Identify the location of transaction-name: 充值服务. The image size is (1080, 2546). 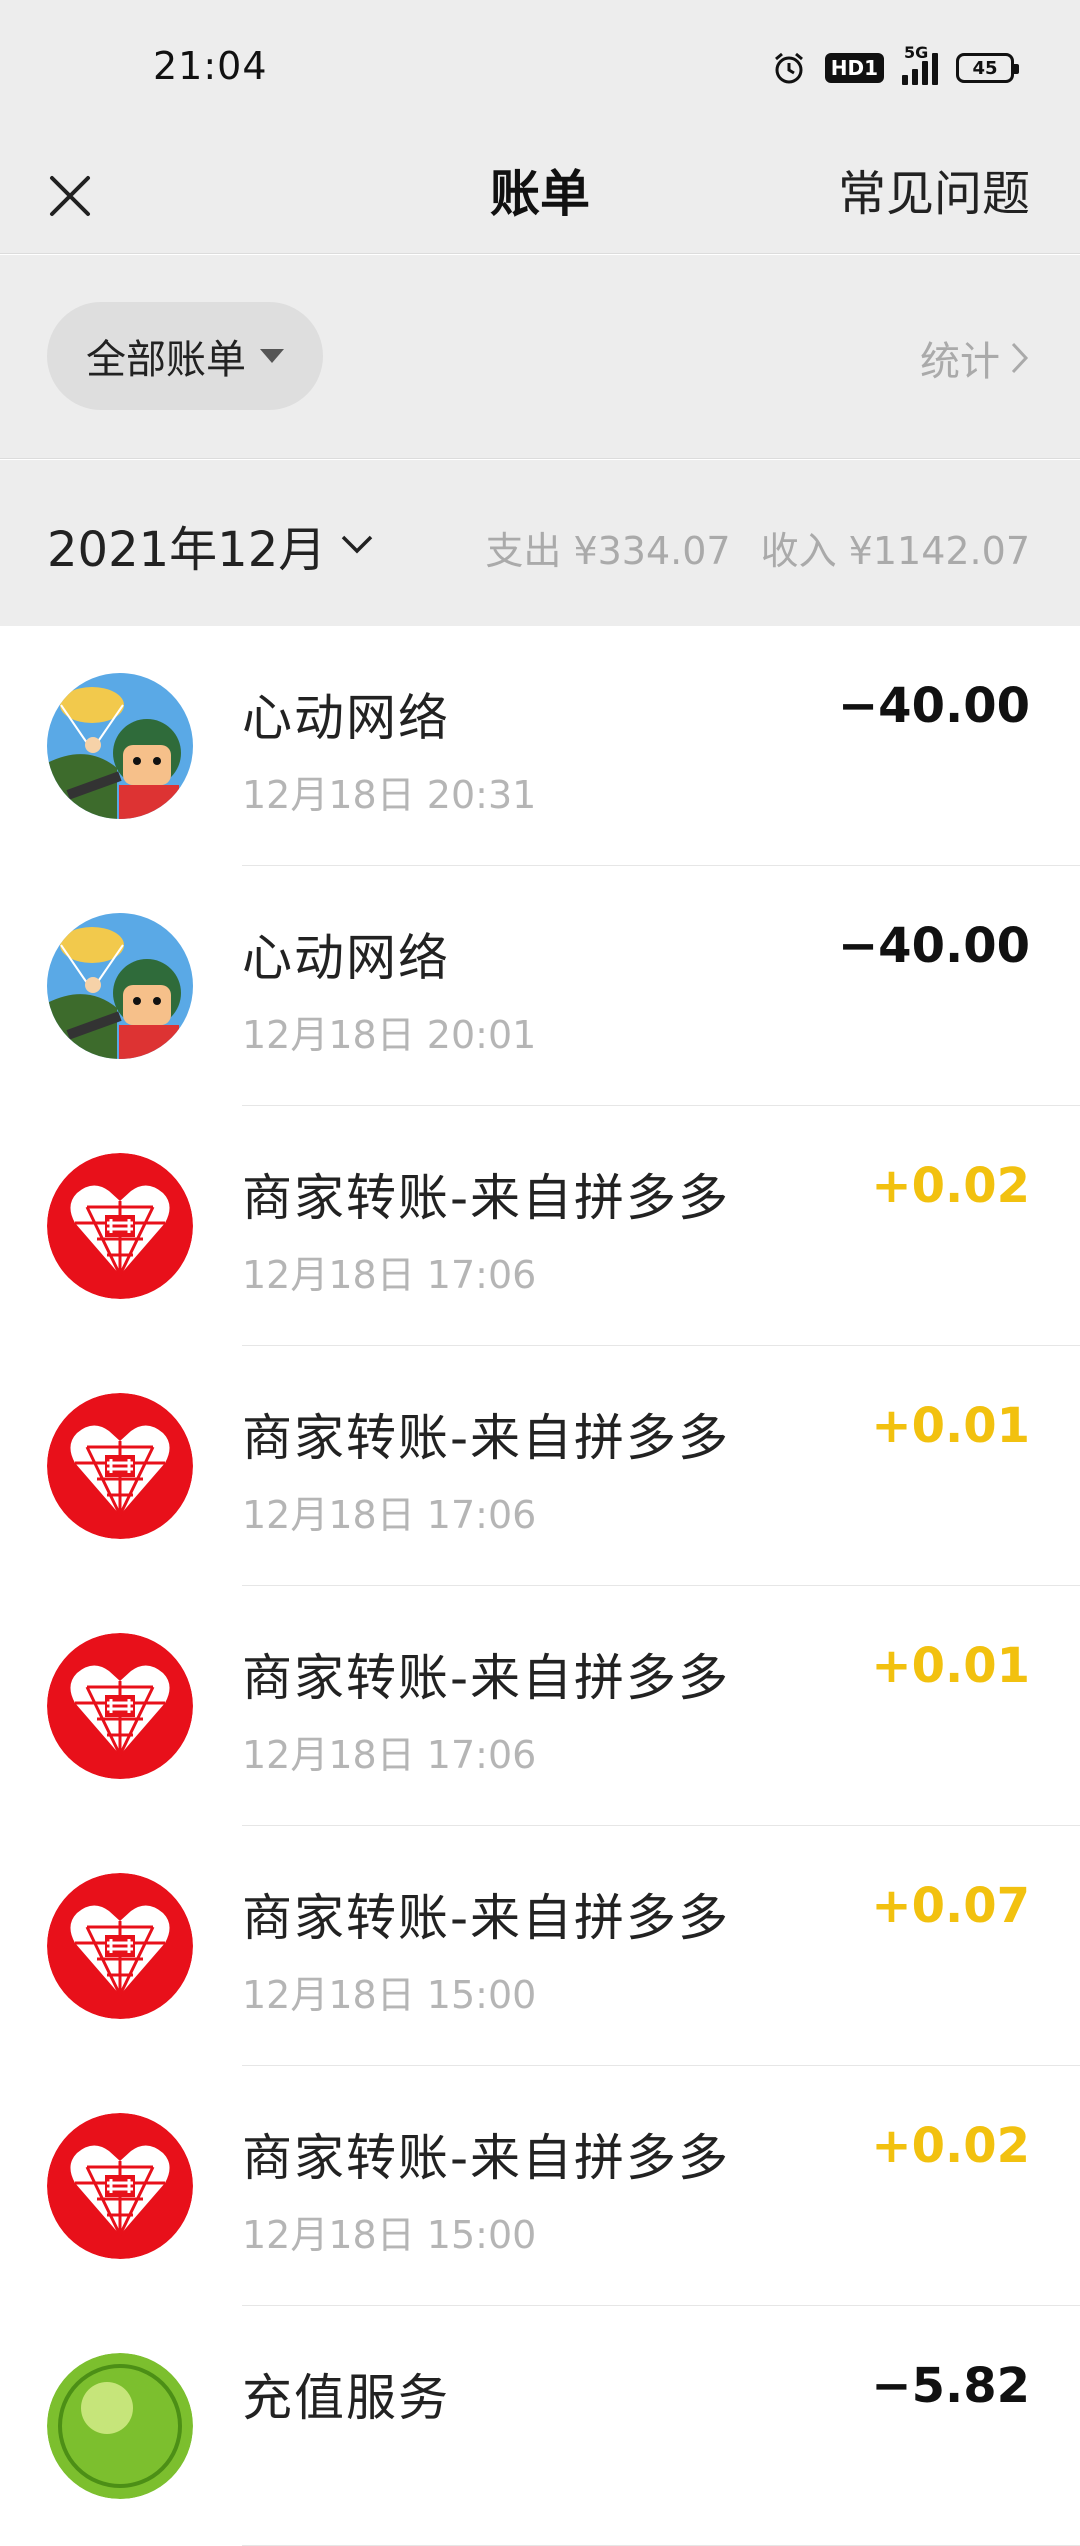
(346, 2398).